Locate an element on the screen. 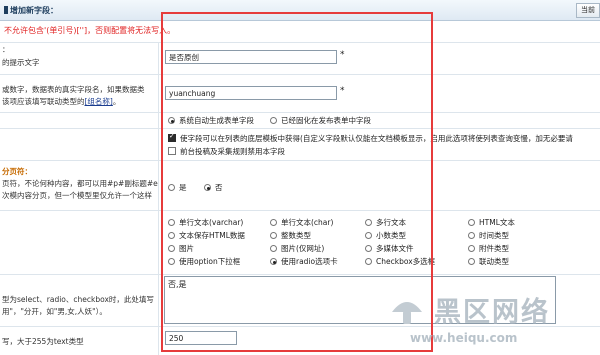 Image resolution: width=600 pixels, height=355 pixels. data-type-option: 使用option下拉框 is located at coordinates (204, 261).